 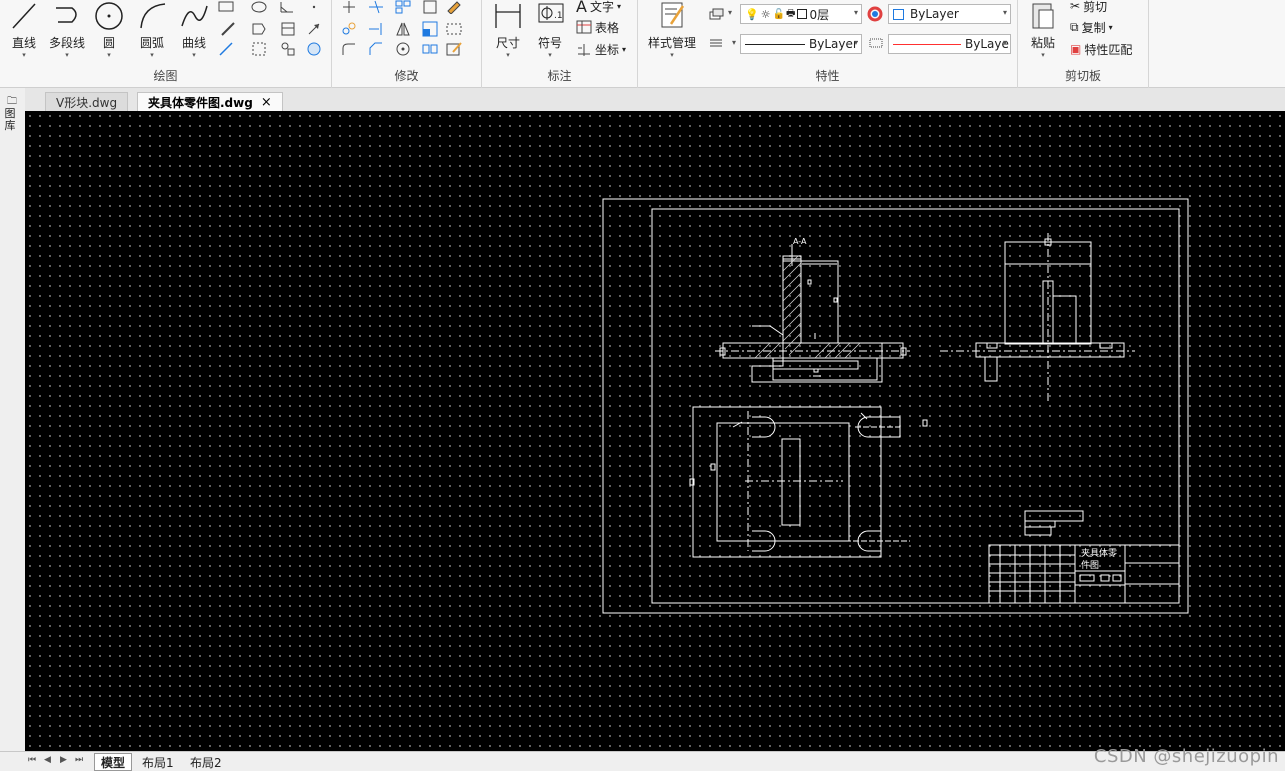 What do you see at coordinates (549, 43) in the screenshot?
I see `symbol-label: 符号` at bounding box center [549, 43].